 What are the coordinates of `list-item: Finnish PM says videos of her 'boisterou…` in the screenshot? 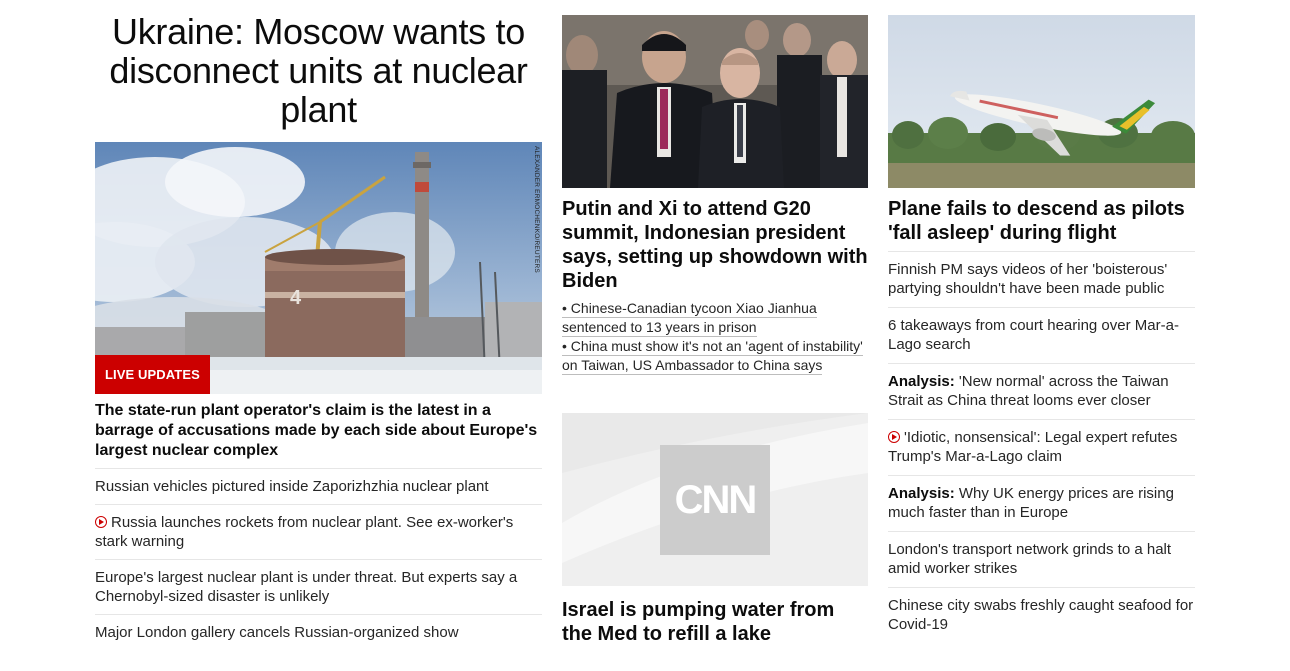 It's located at (1041, 279).